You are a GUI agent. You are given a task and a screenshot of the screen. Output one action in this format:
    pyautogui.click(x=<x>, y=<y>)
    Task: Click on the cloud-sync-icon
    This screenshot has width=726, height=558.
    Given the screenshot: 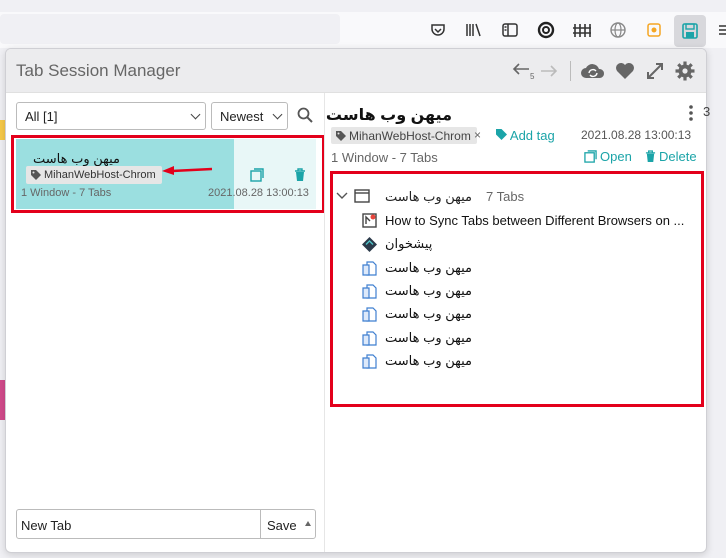 What is the action you would take?
    pyautogui.click(x=593, y=71)
    